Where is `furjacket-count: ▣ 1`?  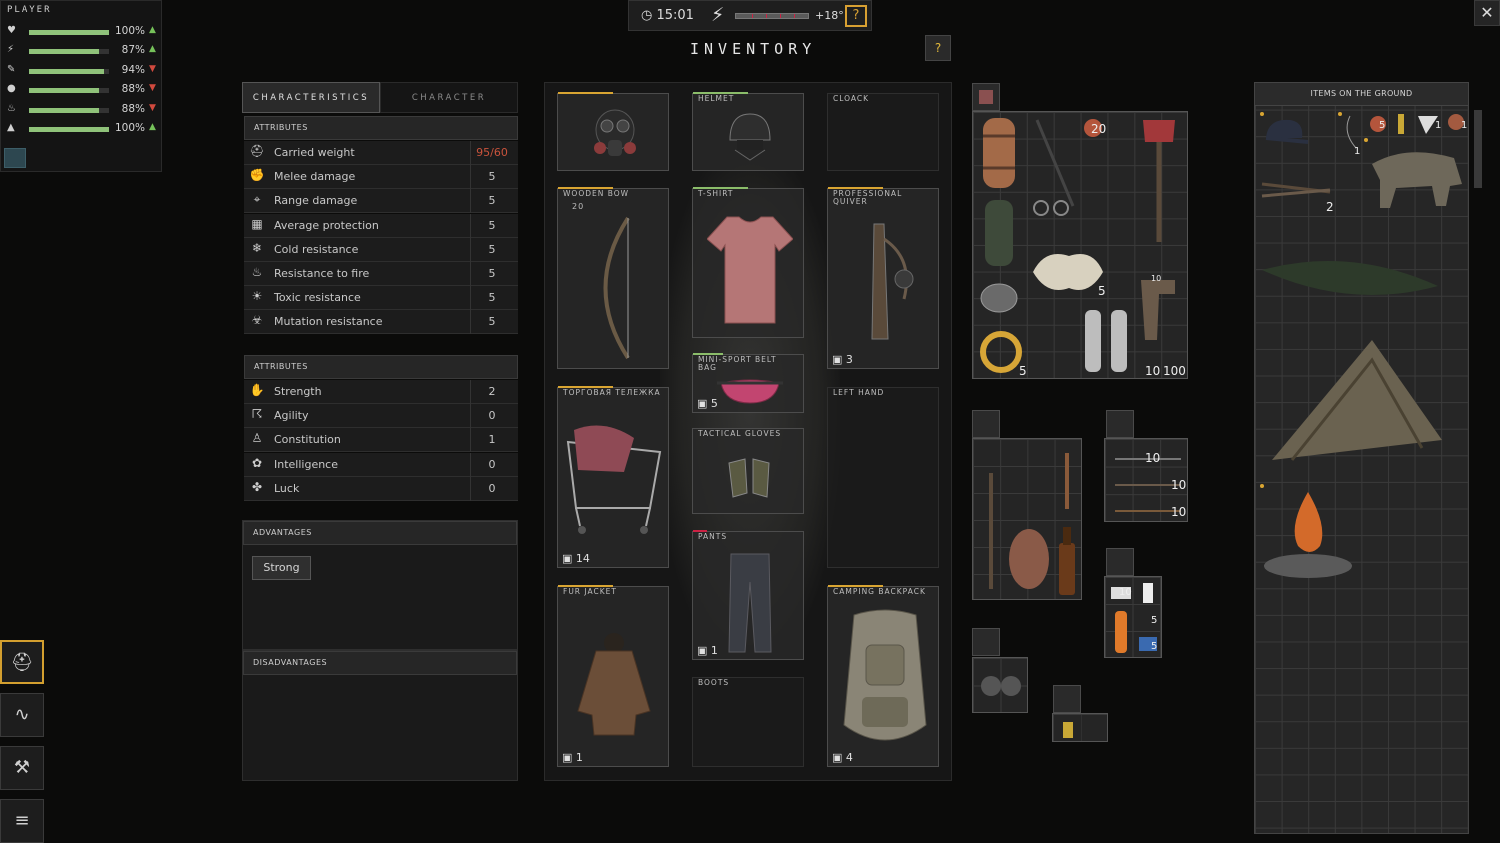
furjacket-count: ▣ 1 is located at coordinates (572, 757).